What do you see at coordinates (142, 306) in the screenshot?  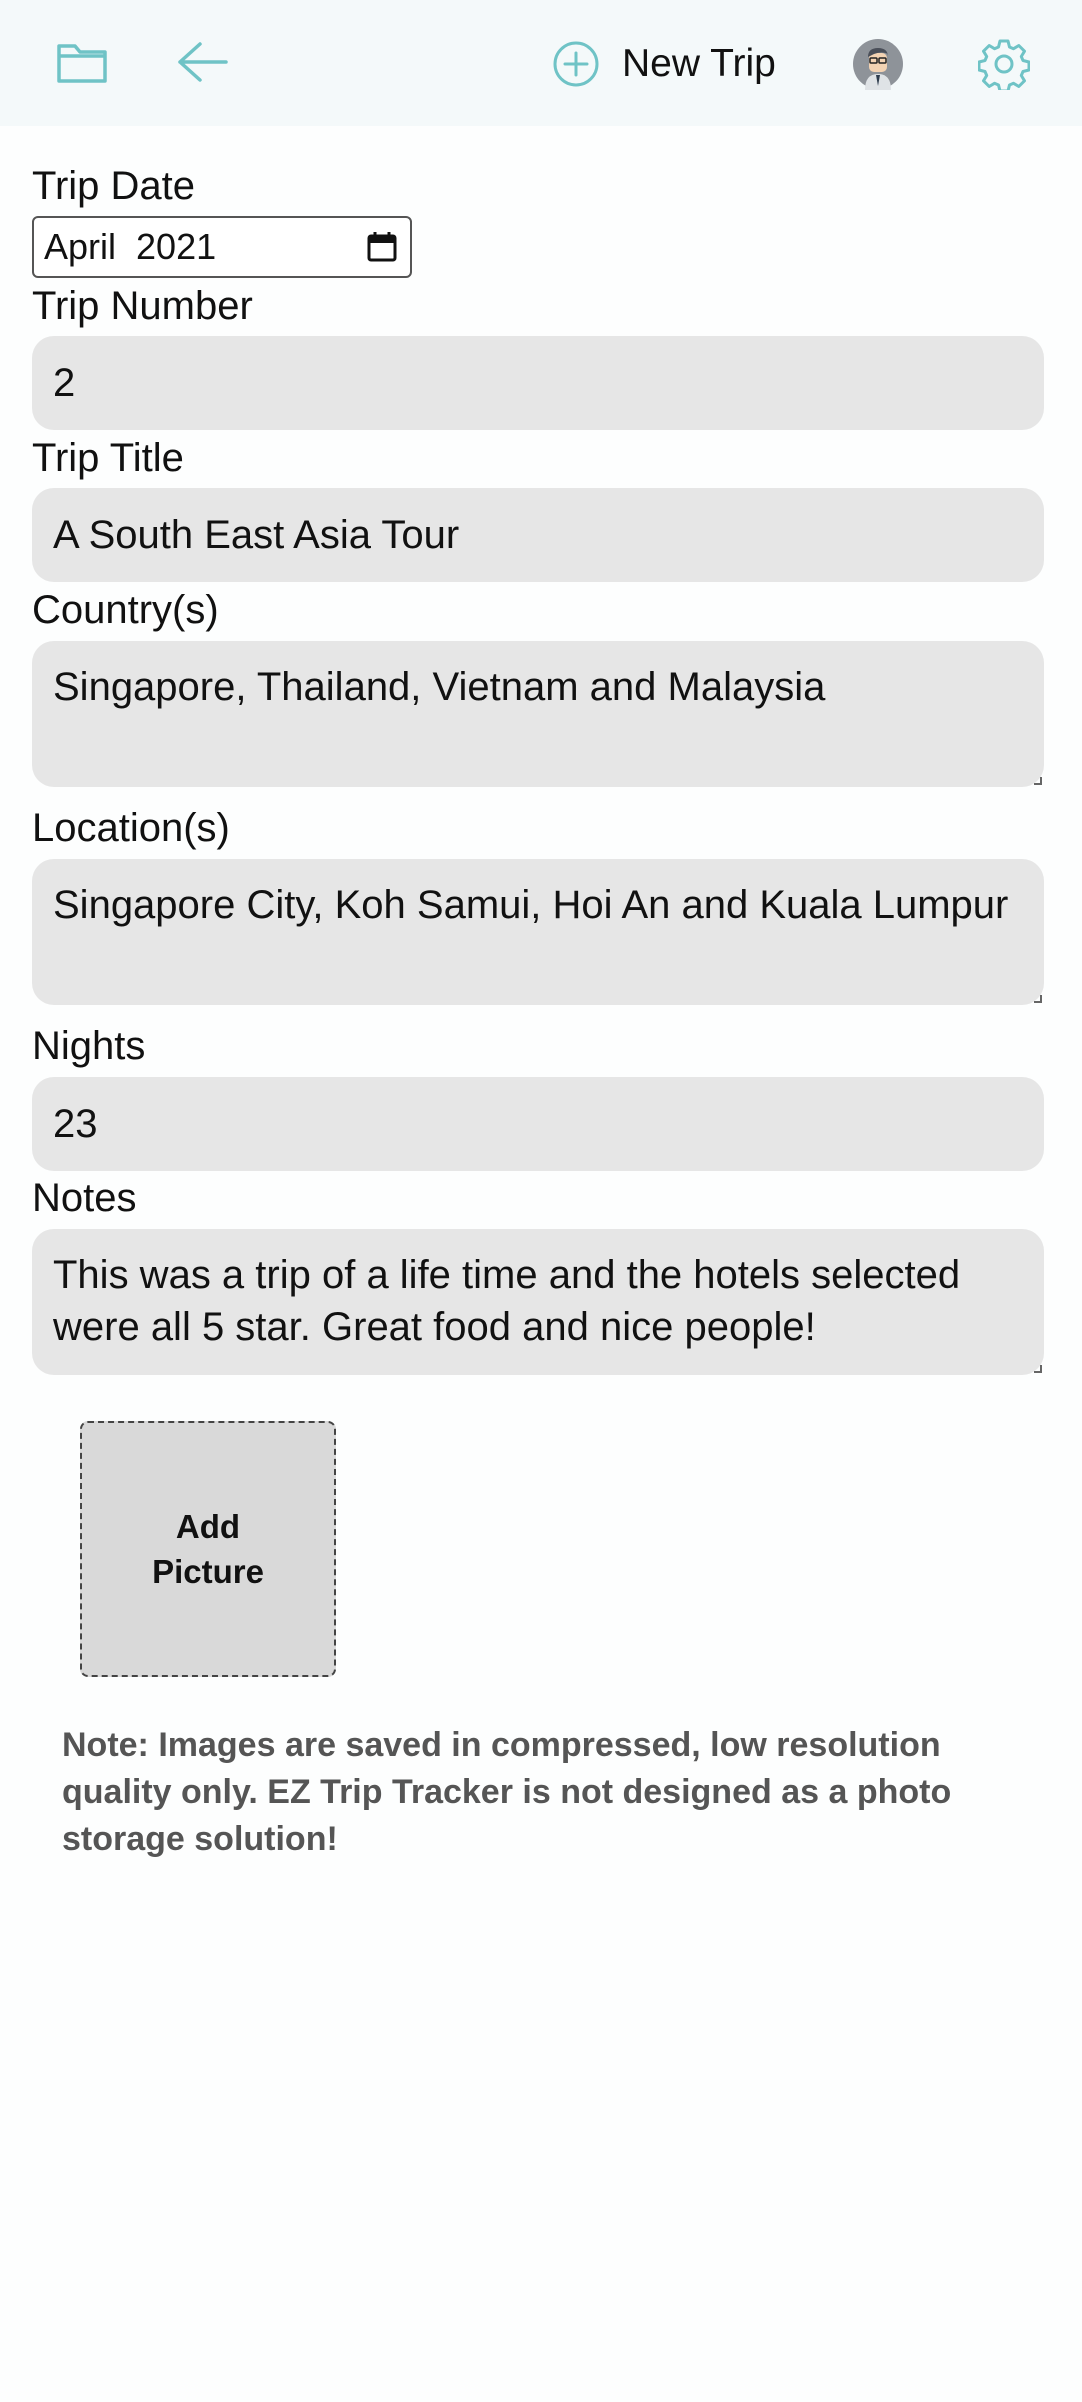 I see `trip-number-label: Trip Number` at bounding box center [142, 306].